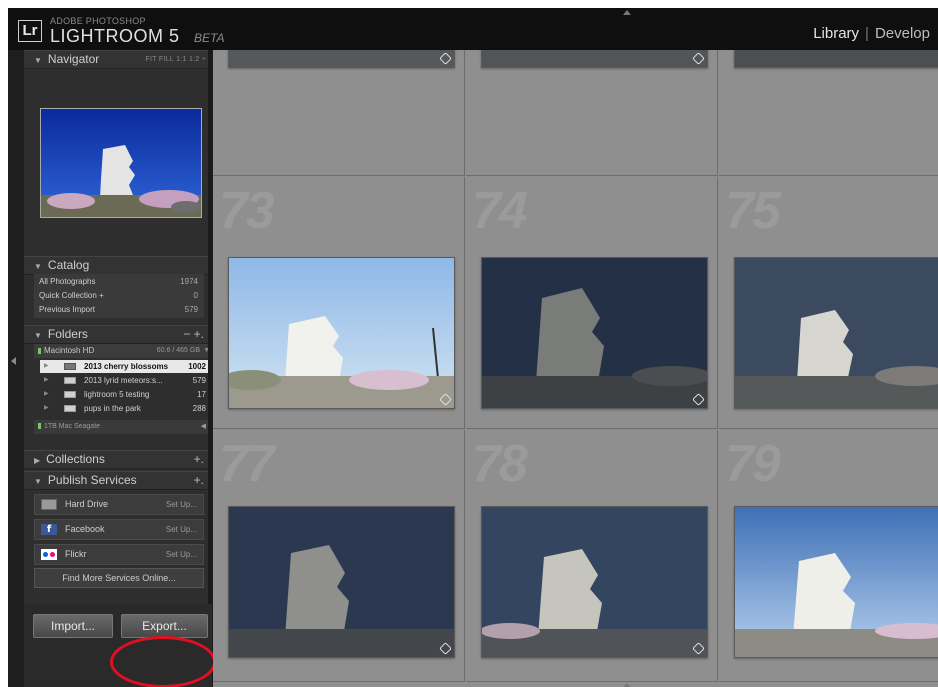  Describe the element at coordinates (193, 334) in the screenshot. I see `folders-add-remove: − +.` at that location.